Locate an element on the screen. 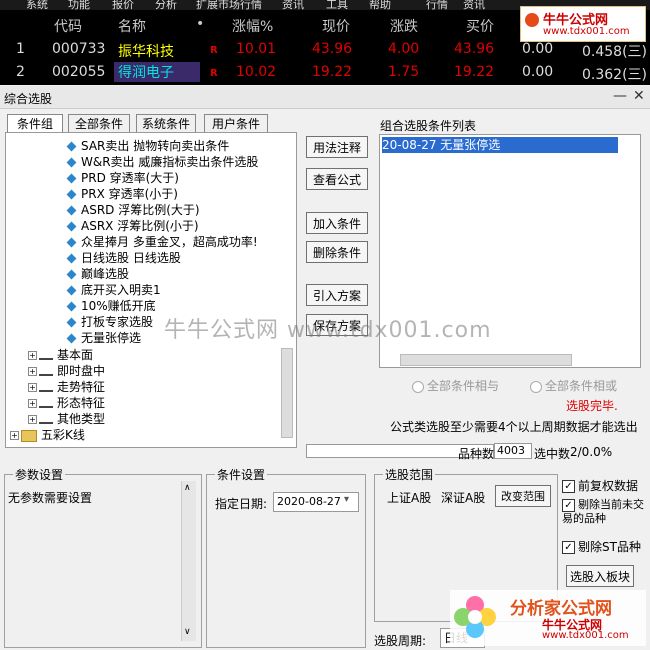  chevron-down-icon: ▾ is located at coordinates (346, 499).